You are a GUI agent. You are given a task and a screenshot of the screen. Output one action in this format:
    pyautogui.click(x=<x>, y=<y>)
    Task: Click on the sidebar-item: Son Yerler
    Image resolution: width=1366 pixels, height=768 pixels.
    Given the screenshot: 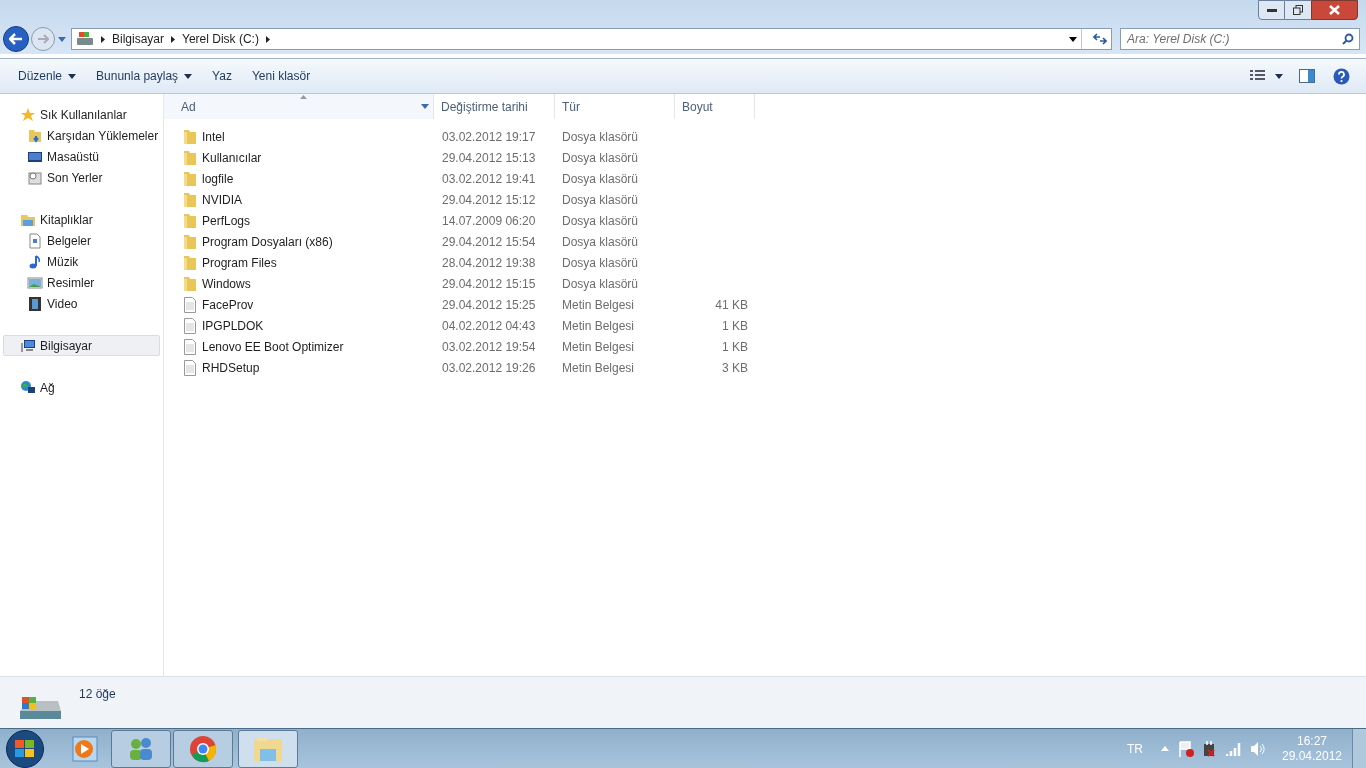 What is the action you would take?
    pyautogui.click(x=81, y=177)
    